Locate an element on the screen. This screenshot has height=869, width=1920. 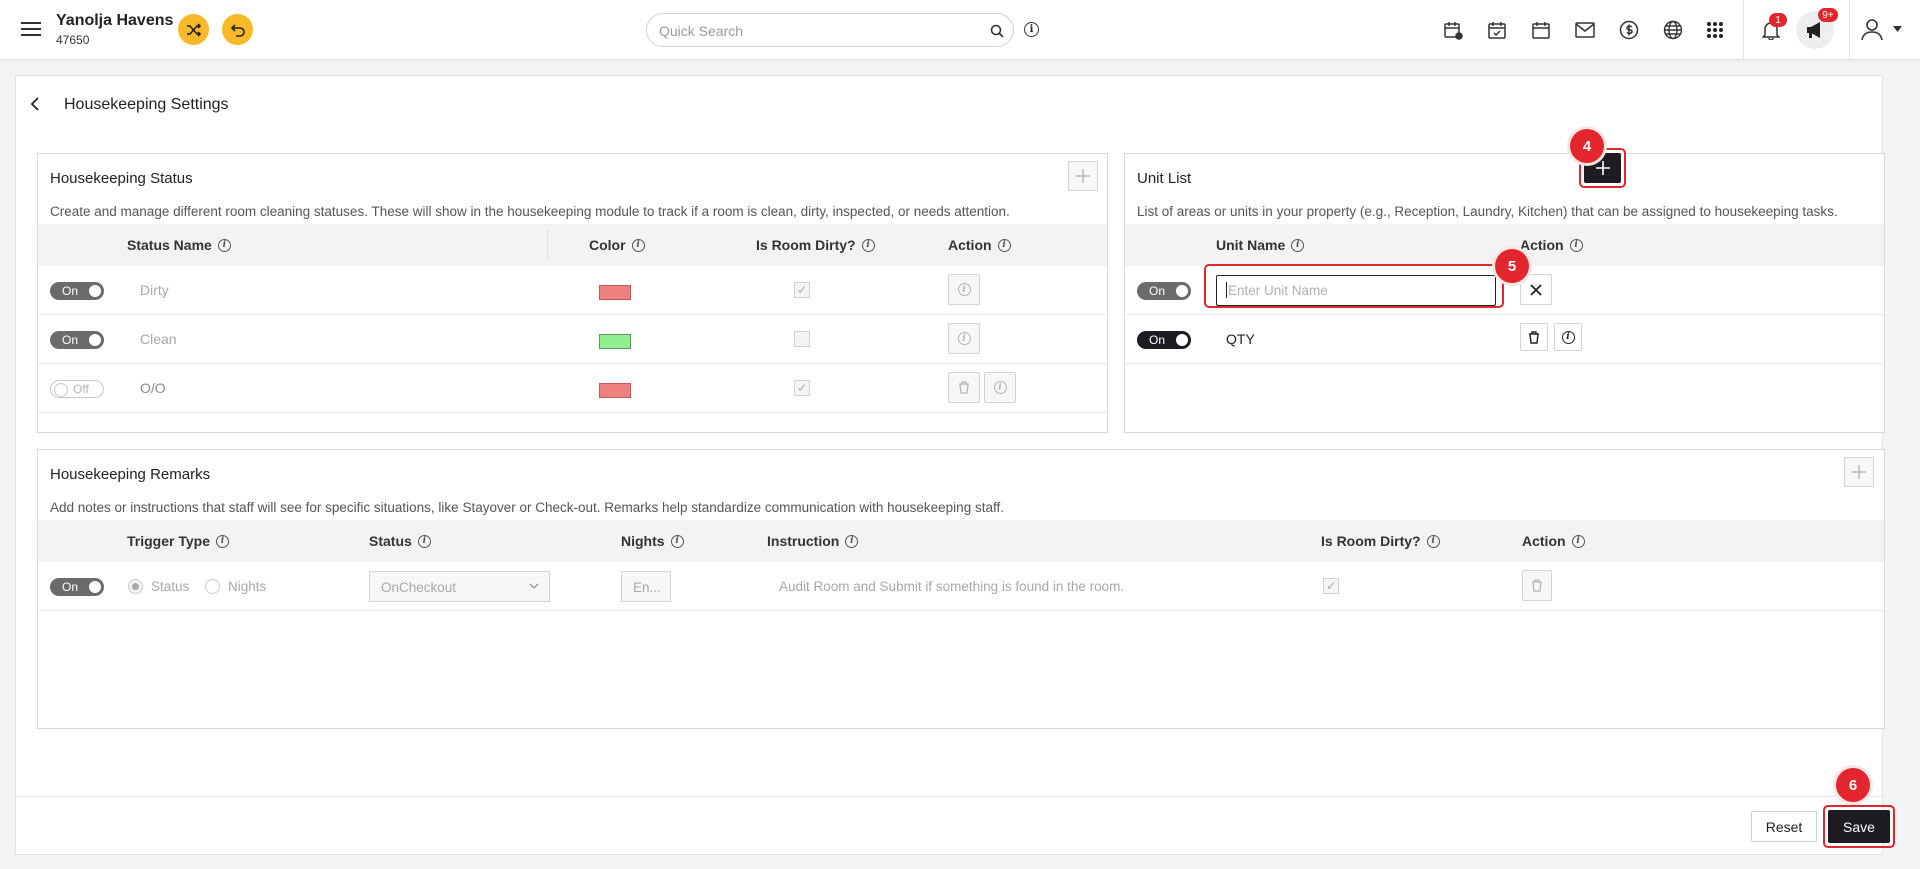
status-select-value: OnCheckout is located at coordinates (419, 587).